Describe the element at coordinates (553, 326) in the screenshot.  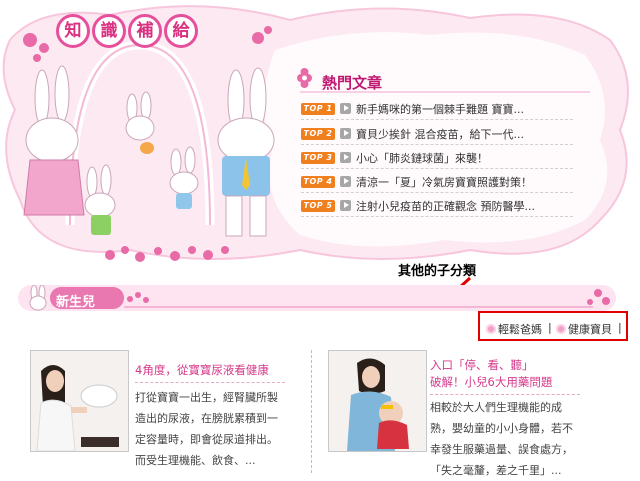
I see `subcategory-box: 輕鬆爸媽 | 健康寶貝 |` at that location.